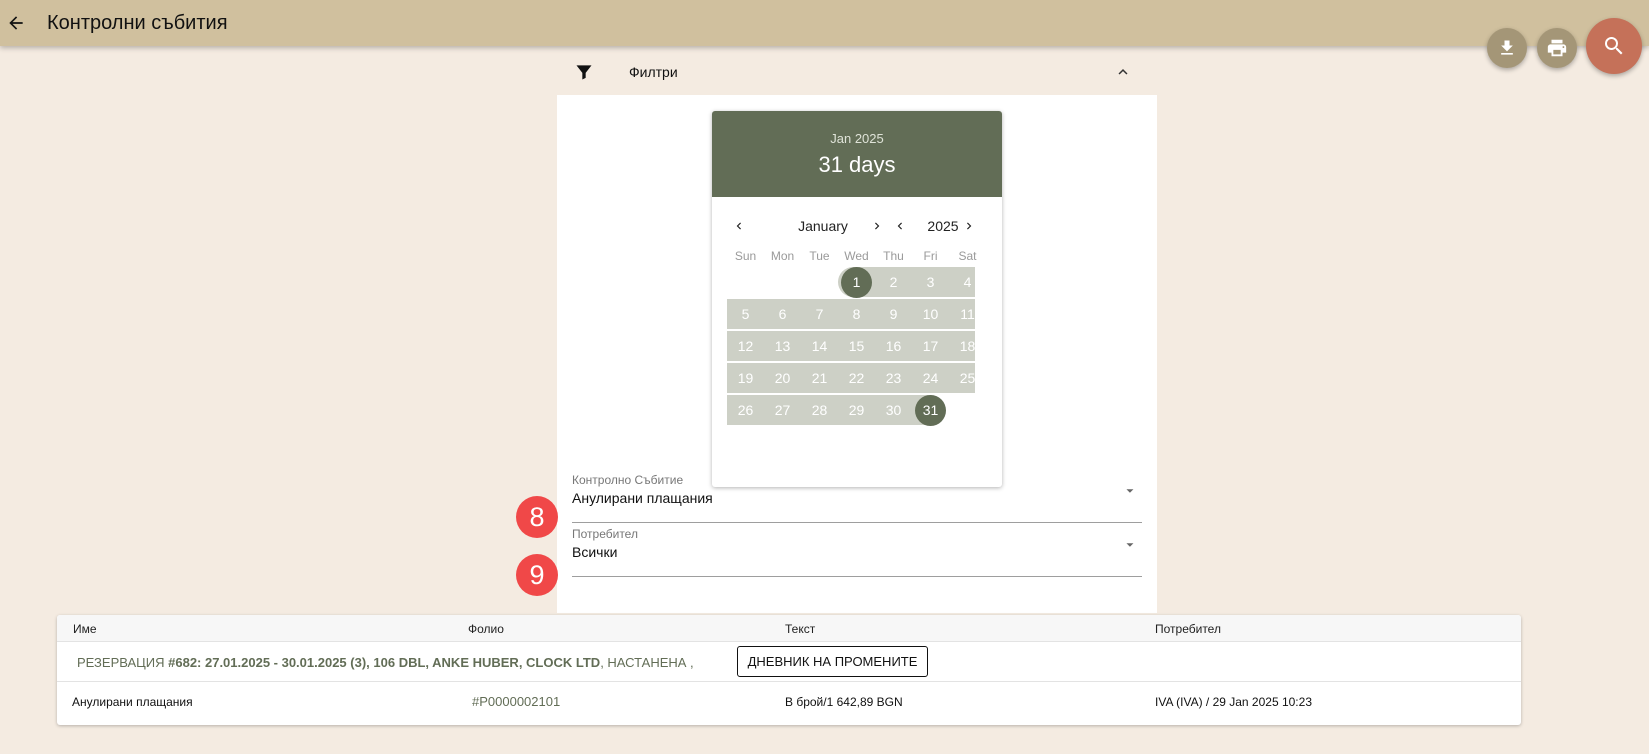 Image resolution: width=1649 pixels, height=754 pixels. What do you see at coordinates (900, 226) in the screenshot?
I see `prev-year-icon` at bounding box center [900, 226].